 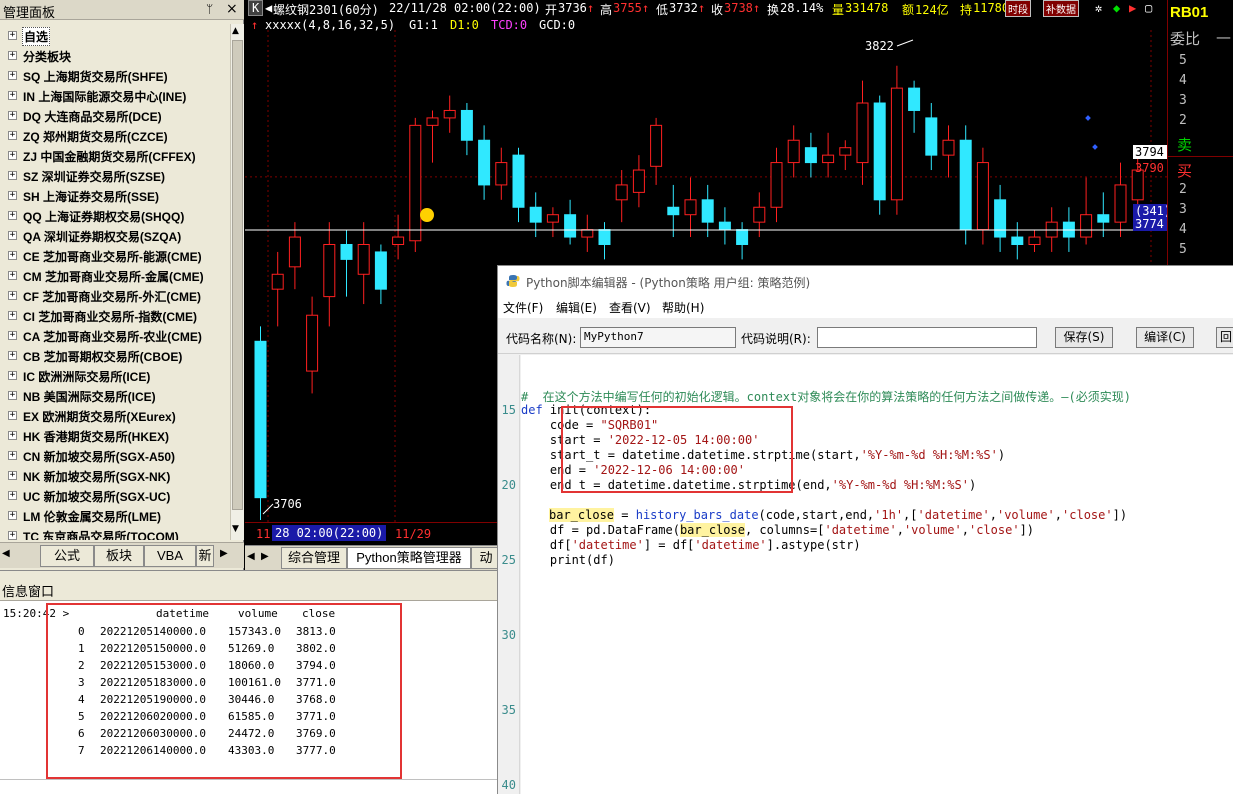 What do you see at coordinates (115, 196) in the screenshot?
I see `tree-item: + SH 上海证券交易所(SSE)` at bounding box center [115, 196].